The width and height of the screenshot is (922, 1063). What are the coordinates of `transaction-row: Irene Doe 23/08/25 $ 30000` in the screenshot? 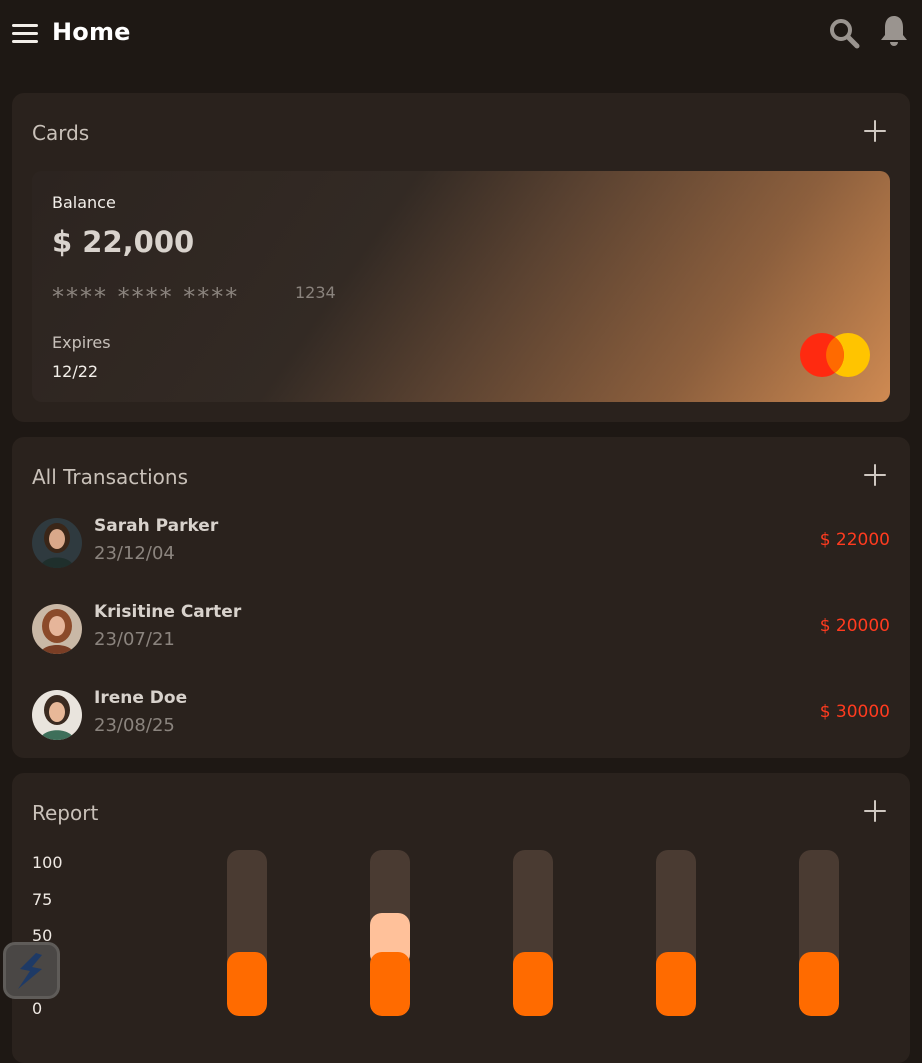 It's located at (461, 715).